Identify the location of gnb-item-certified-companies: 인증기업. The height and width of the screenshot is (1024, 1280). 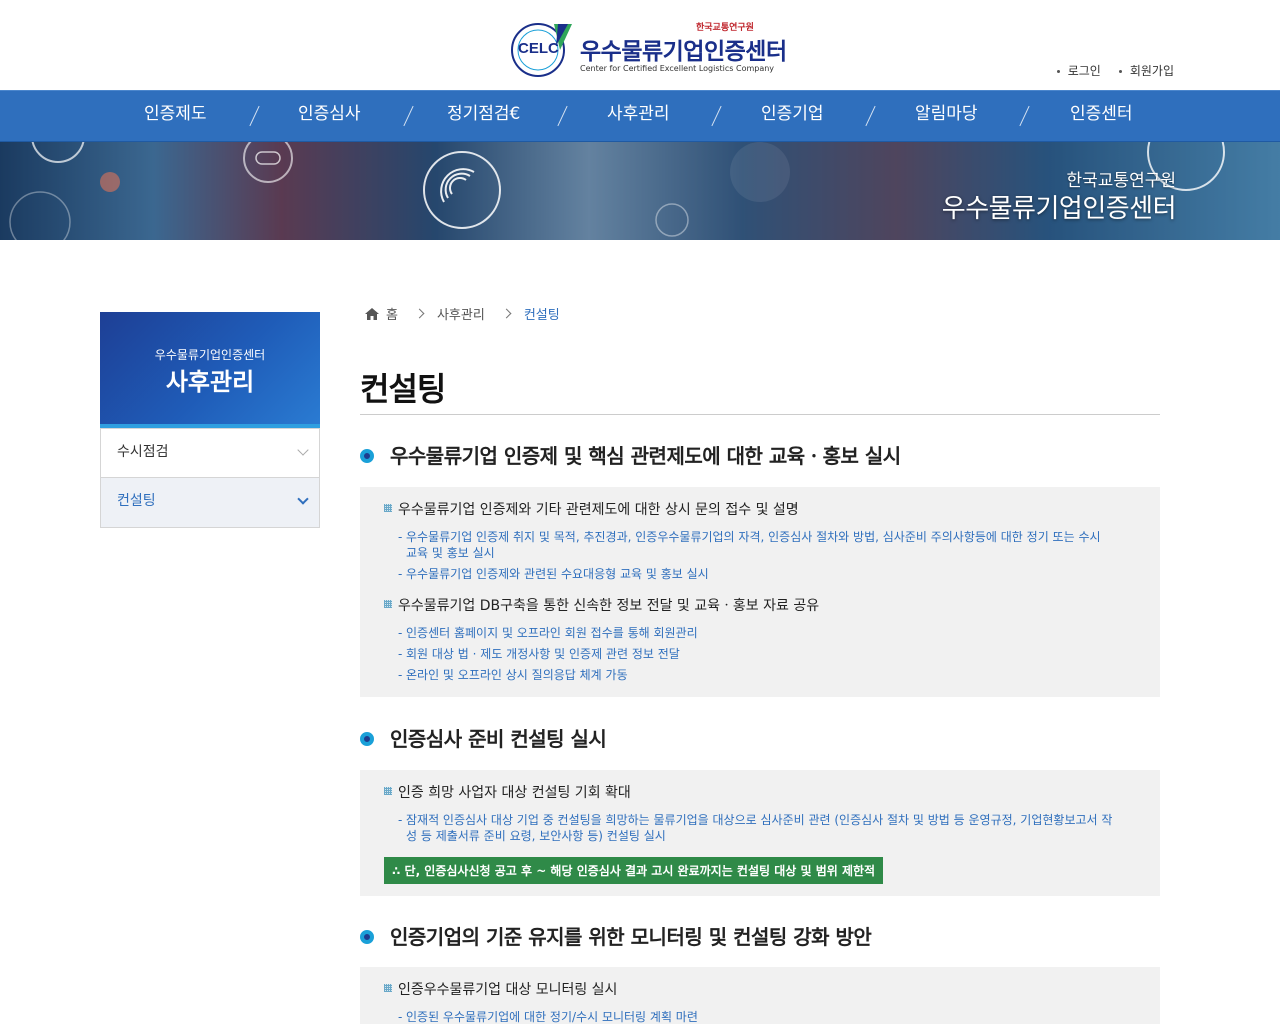
(792, 116).